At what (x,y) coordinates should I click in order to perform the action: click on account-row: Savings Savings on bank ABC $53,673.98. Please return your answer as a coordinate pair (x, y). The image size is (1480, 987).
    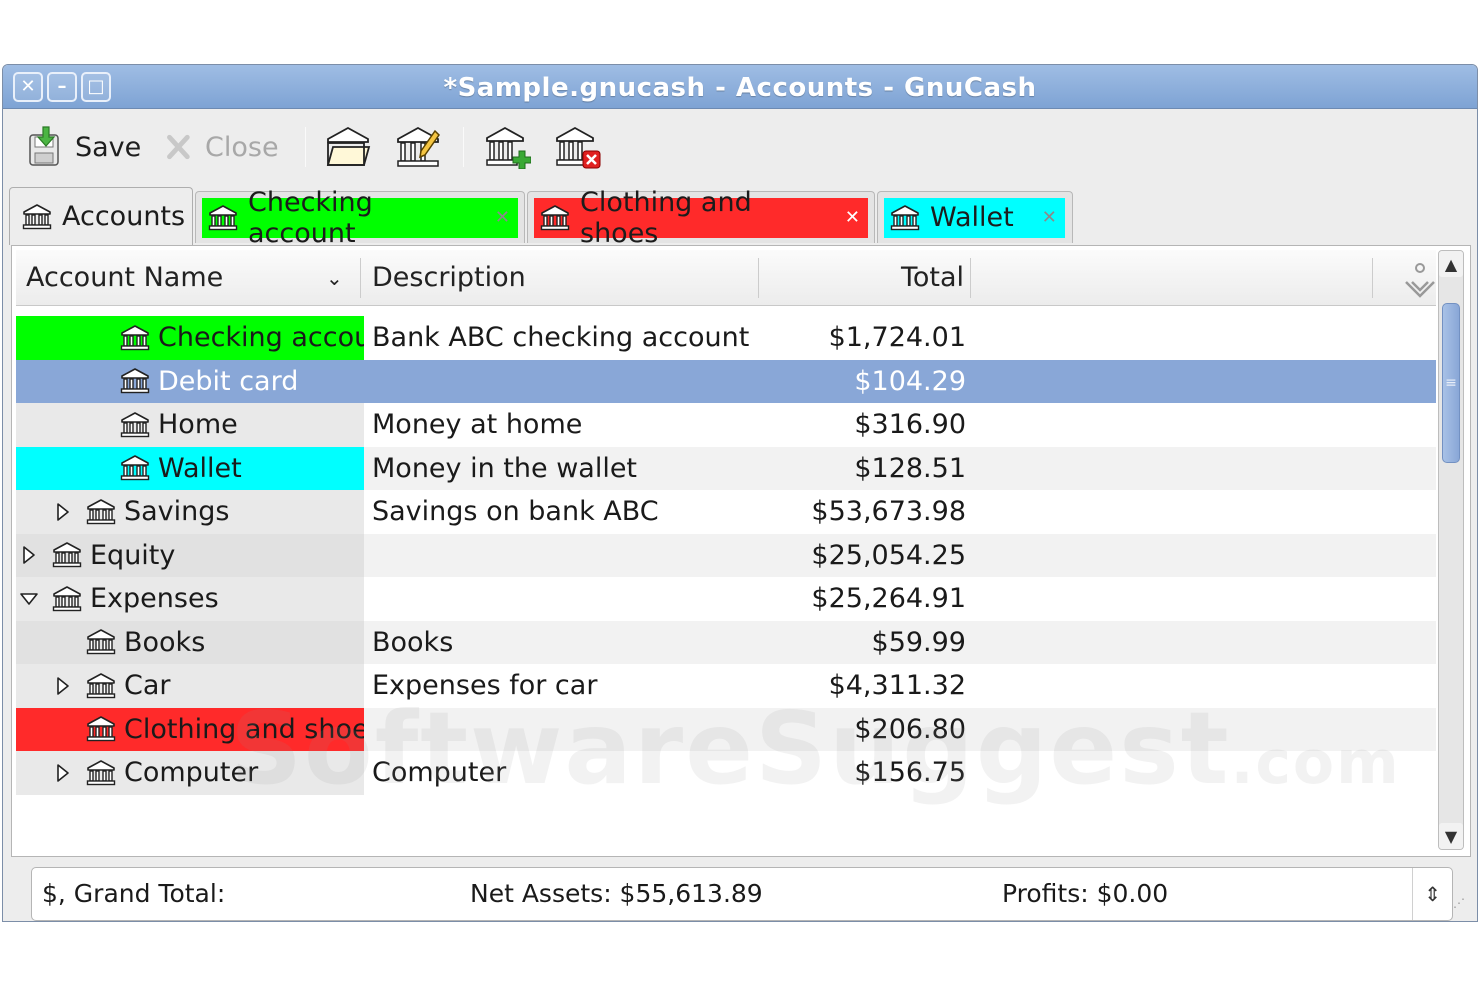
    Looking at the image, I should click on (726, 512).